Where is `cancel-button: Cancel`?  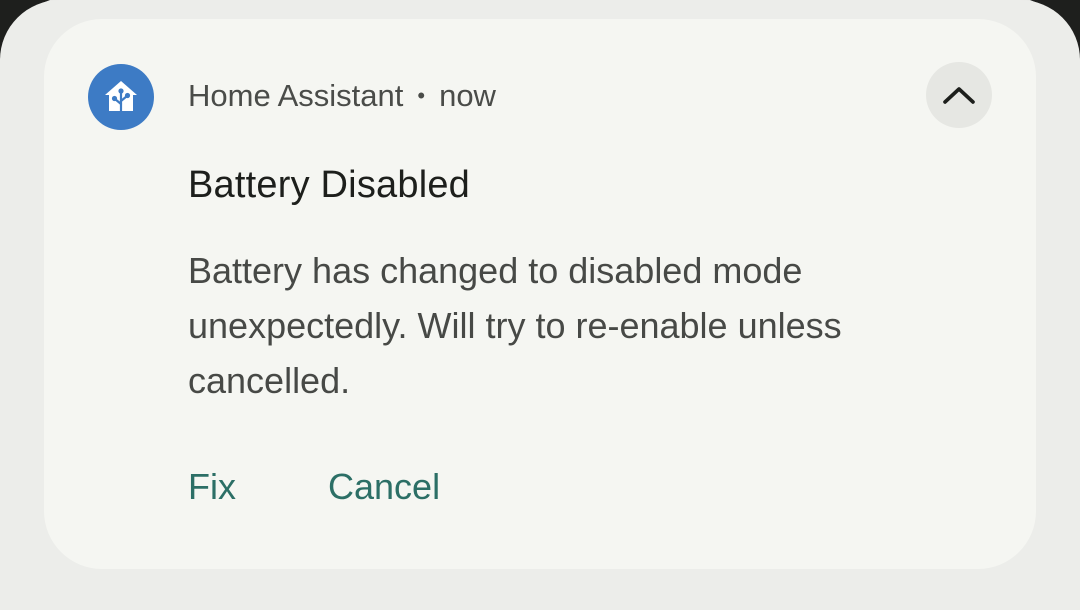 cancel-button: Cancel is located at coordinates (384, 487).